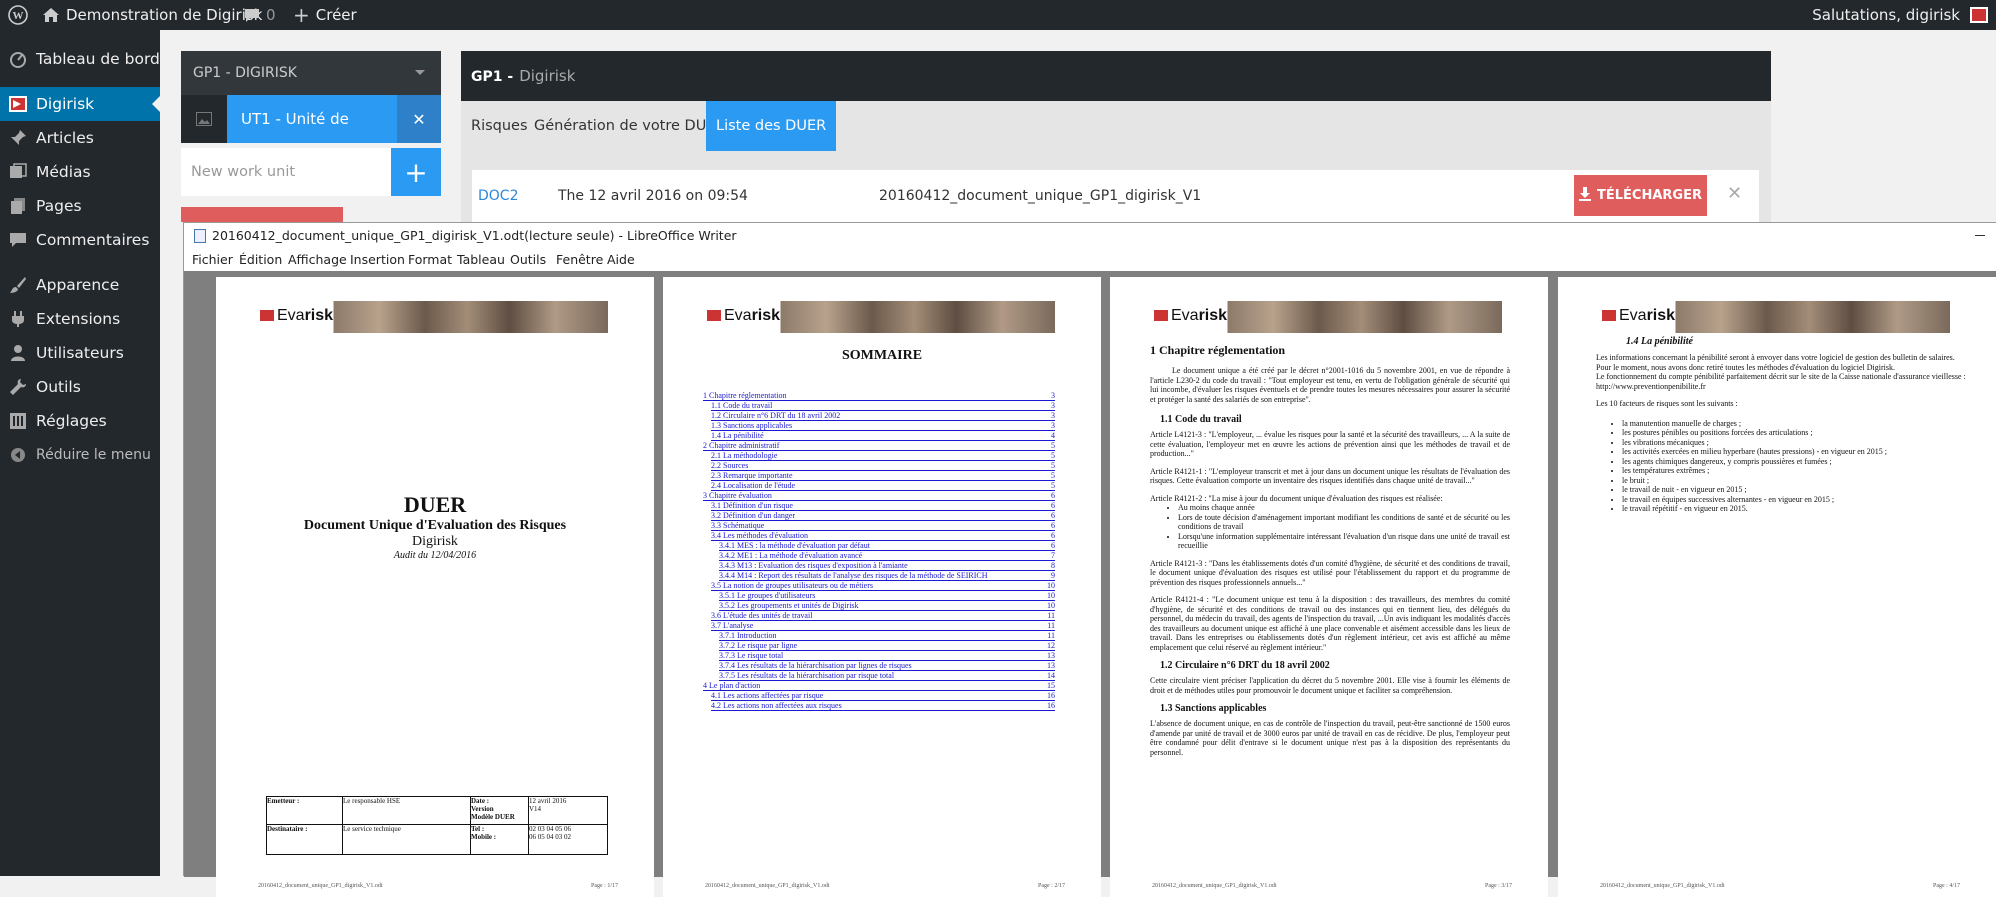 The width and height of the screenshot is (1996, 897). Describe the element at coordinates (879, 686) in the screenshot. I see `toc-entry: 4 Le plan d'action 15` at that location.